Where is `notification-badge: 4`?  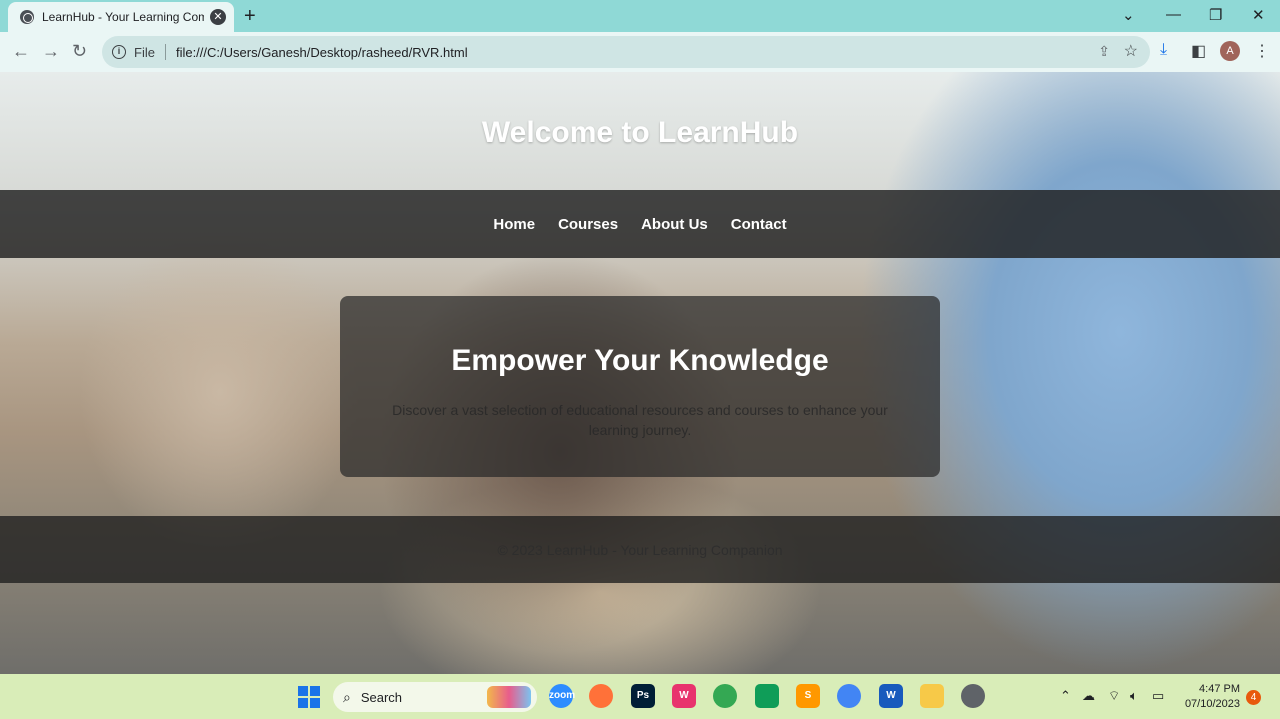
notification-badge: 4 is located at coordinates (1253, 697).